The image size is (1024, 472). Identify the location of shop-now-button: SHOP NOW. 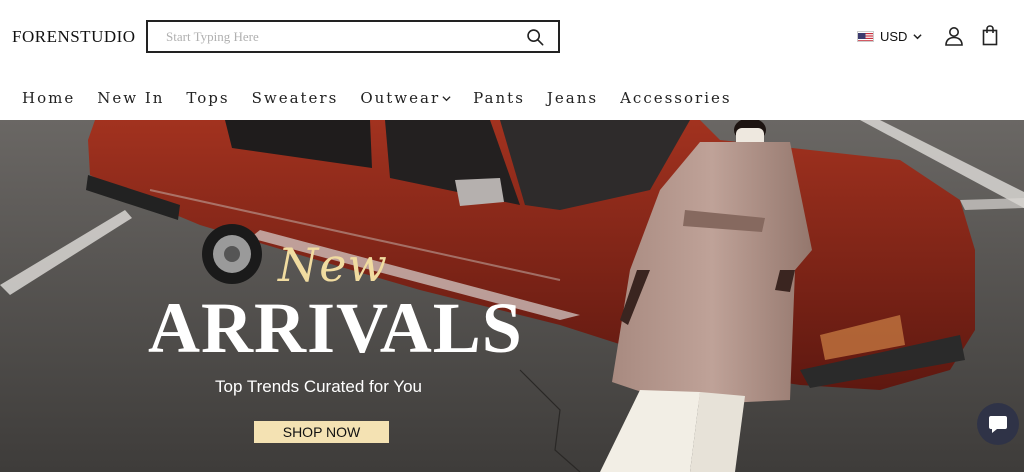
(321, 432).